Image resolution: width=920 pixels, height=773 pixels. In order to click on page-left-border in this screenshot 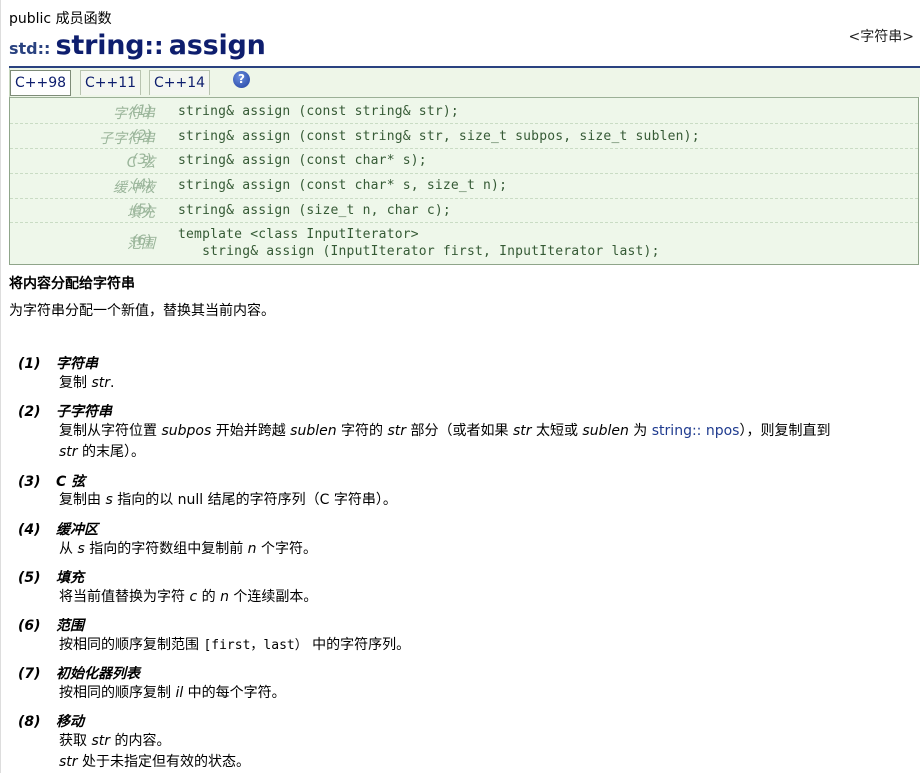, I will do `click(0, 386)`.